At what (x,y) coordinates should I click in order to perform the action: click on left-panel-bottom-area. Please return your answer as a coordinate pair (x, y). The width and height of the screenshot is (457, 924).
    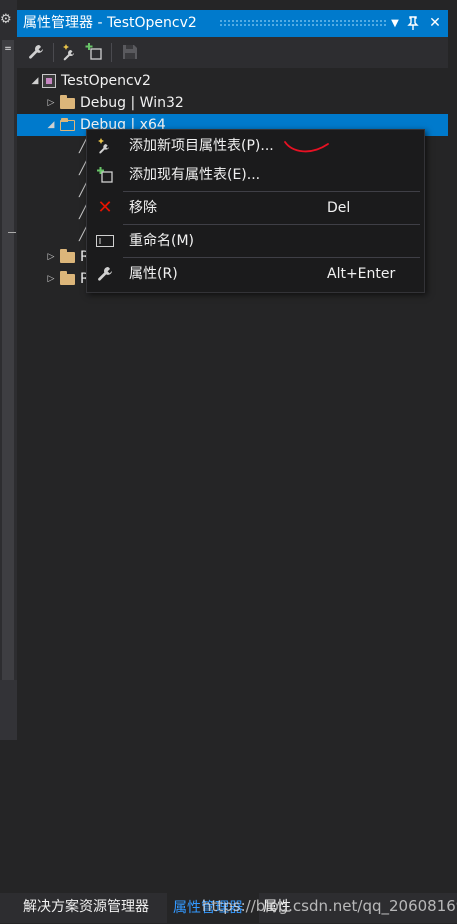
    Looking at the image, I should click on (8, 816).